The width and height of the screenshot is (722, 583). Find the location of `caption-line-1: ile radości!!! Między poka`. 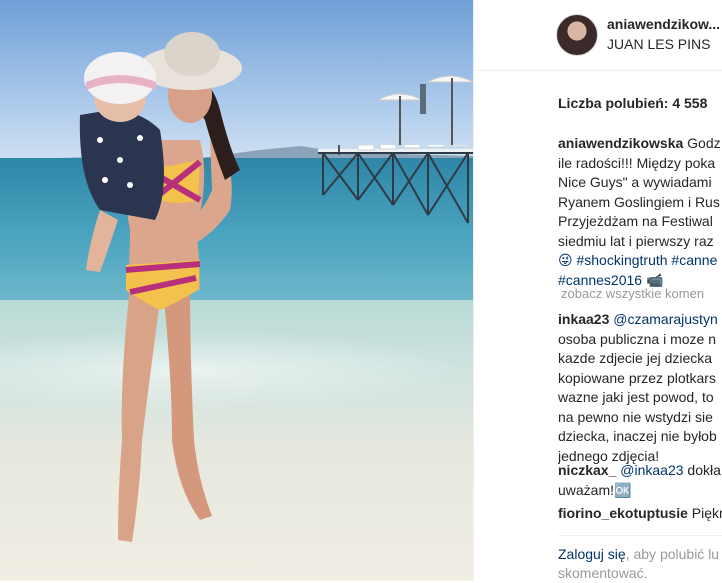

caption-line-1: ile radości!!! Między poka is located at coordinates (637, 162).